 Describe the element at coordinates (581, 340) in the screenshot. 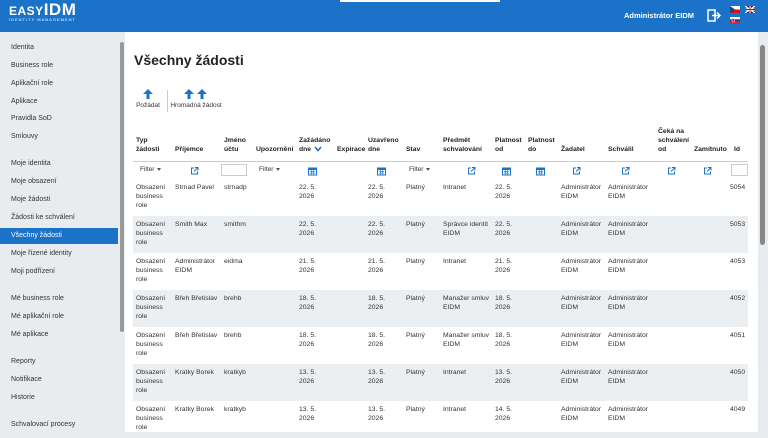

I see `cell-requester: Administrátor EIDM` at that location.